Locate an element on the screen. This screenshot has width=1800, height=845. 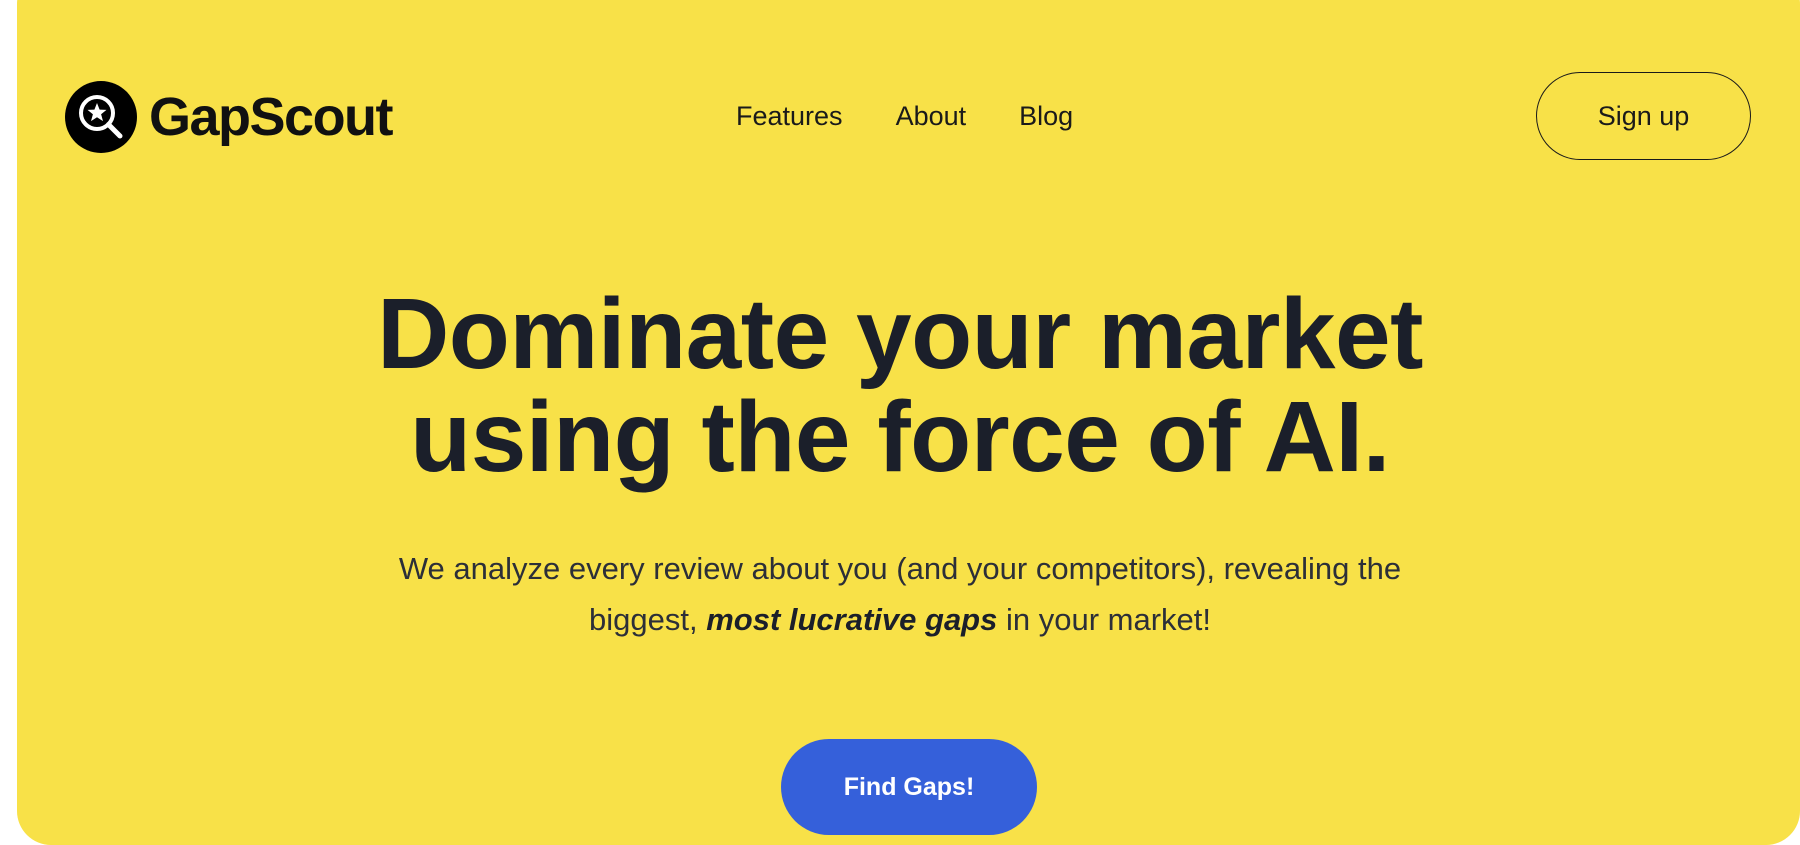
brand-name: GapScout is located at coordinates (271, 117).